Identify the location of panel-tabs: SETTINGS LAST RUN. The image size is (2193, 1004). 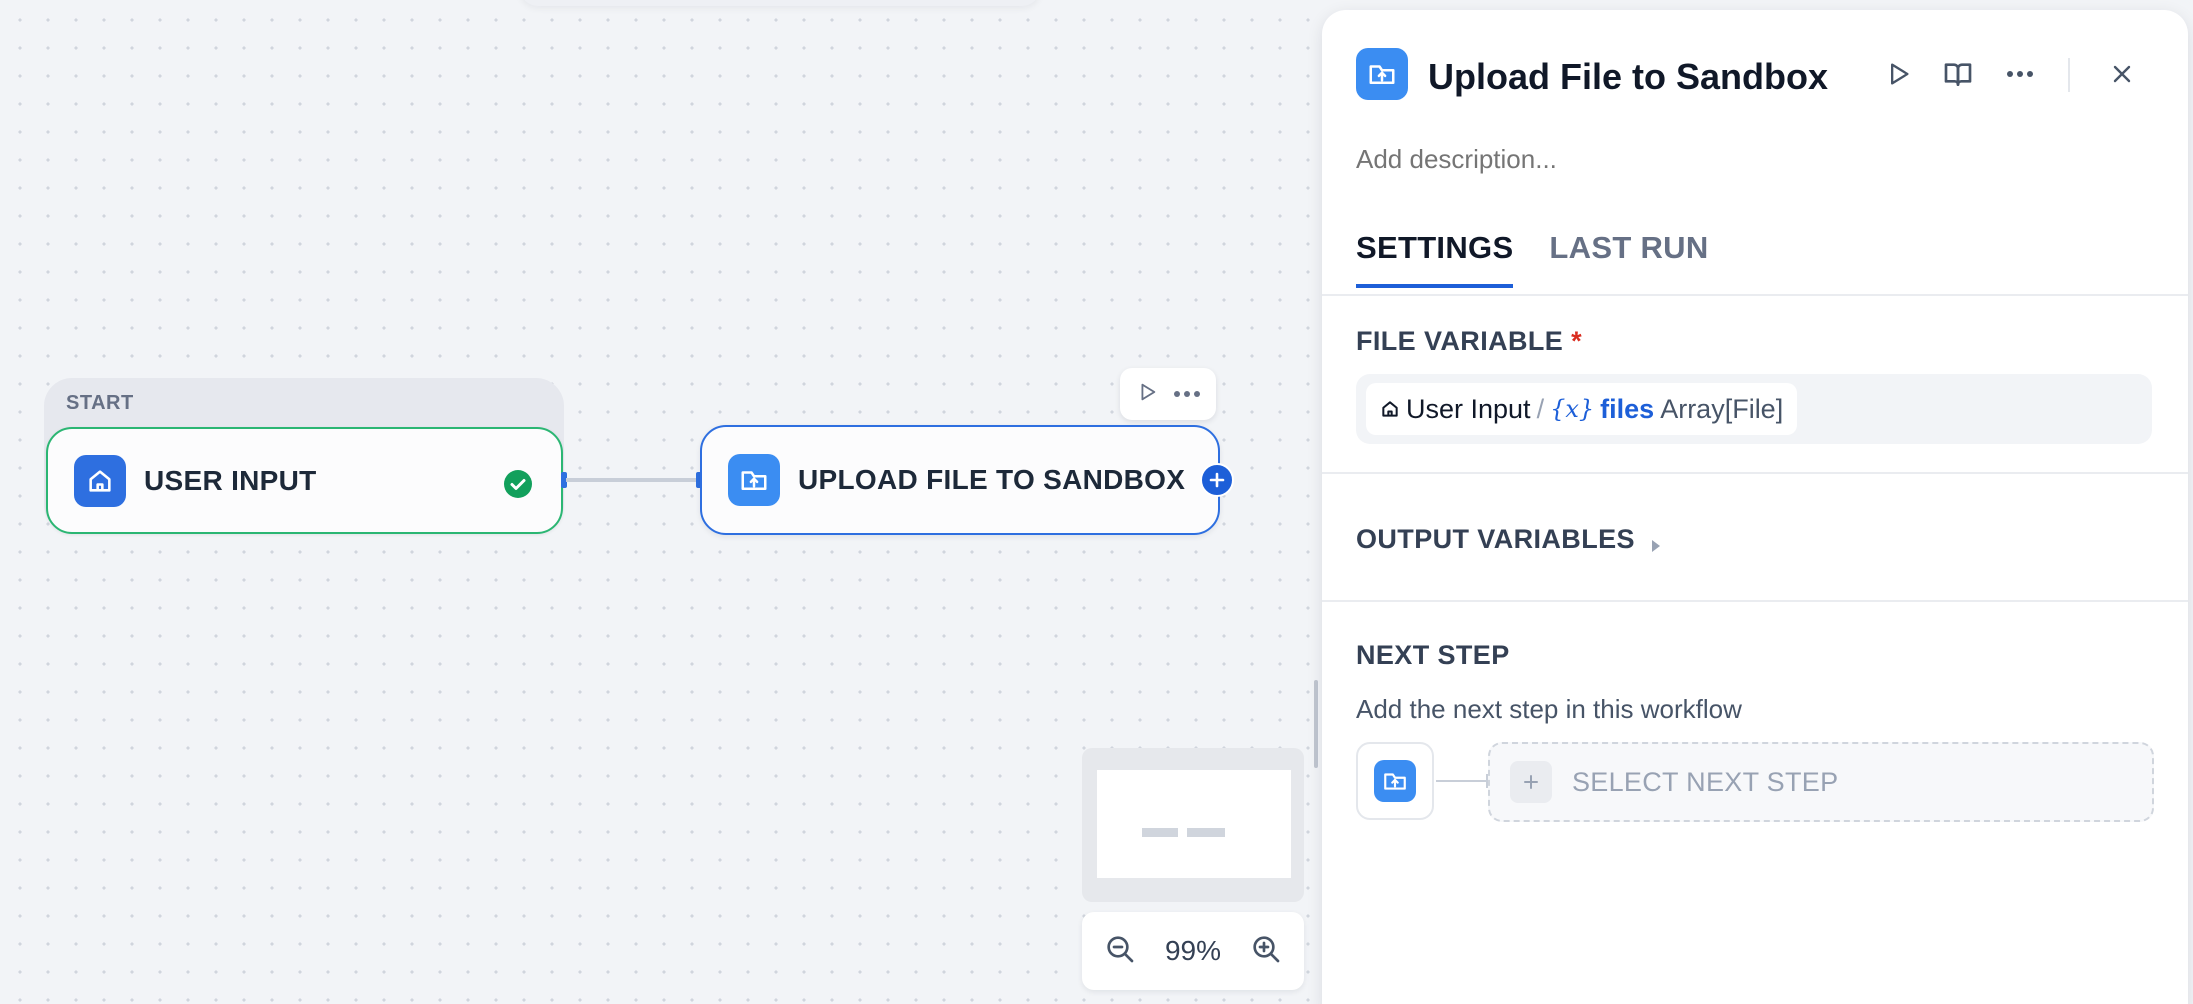
(1550, 259).